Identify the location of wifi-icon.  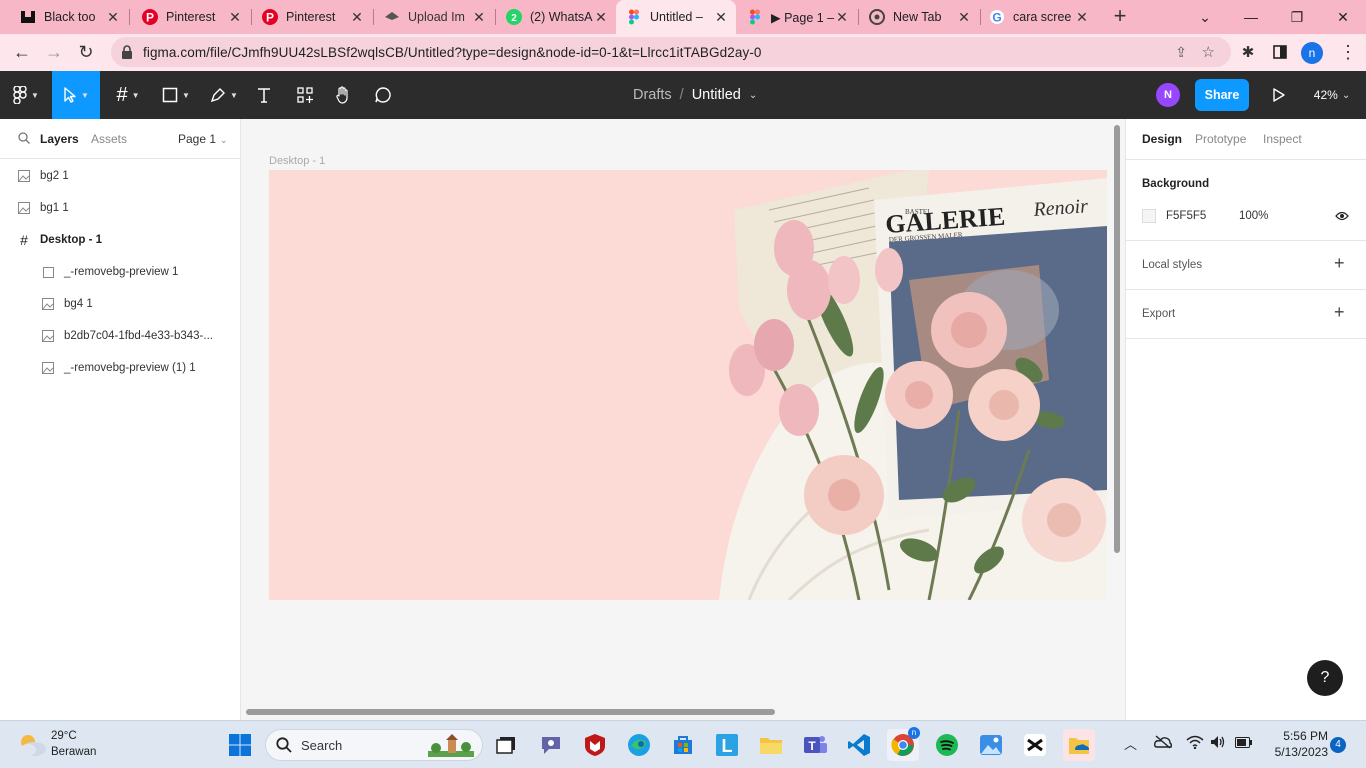
(1195, 743).